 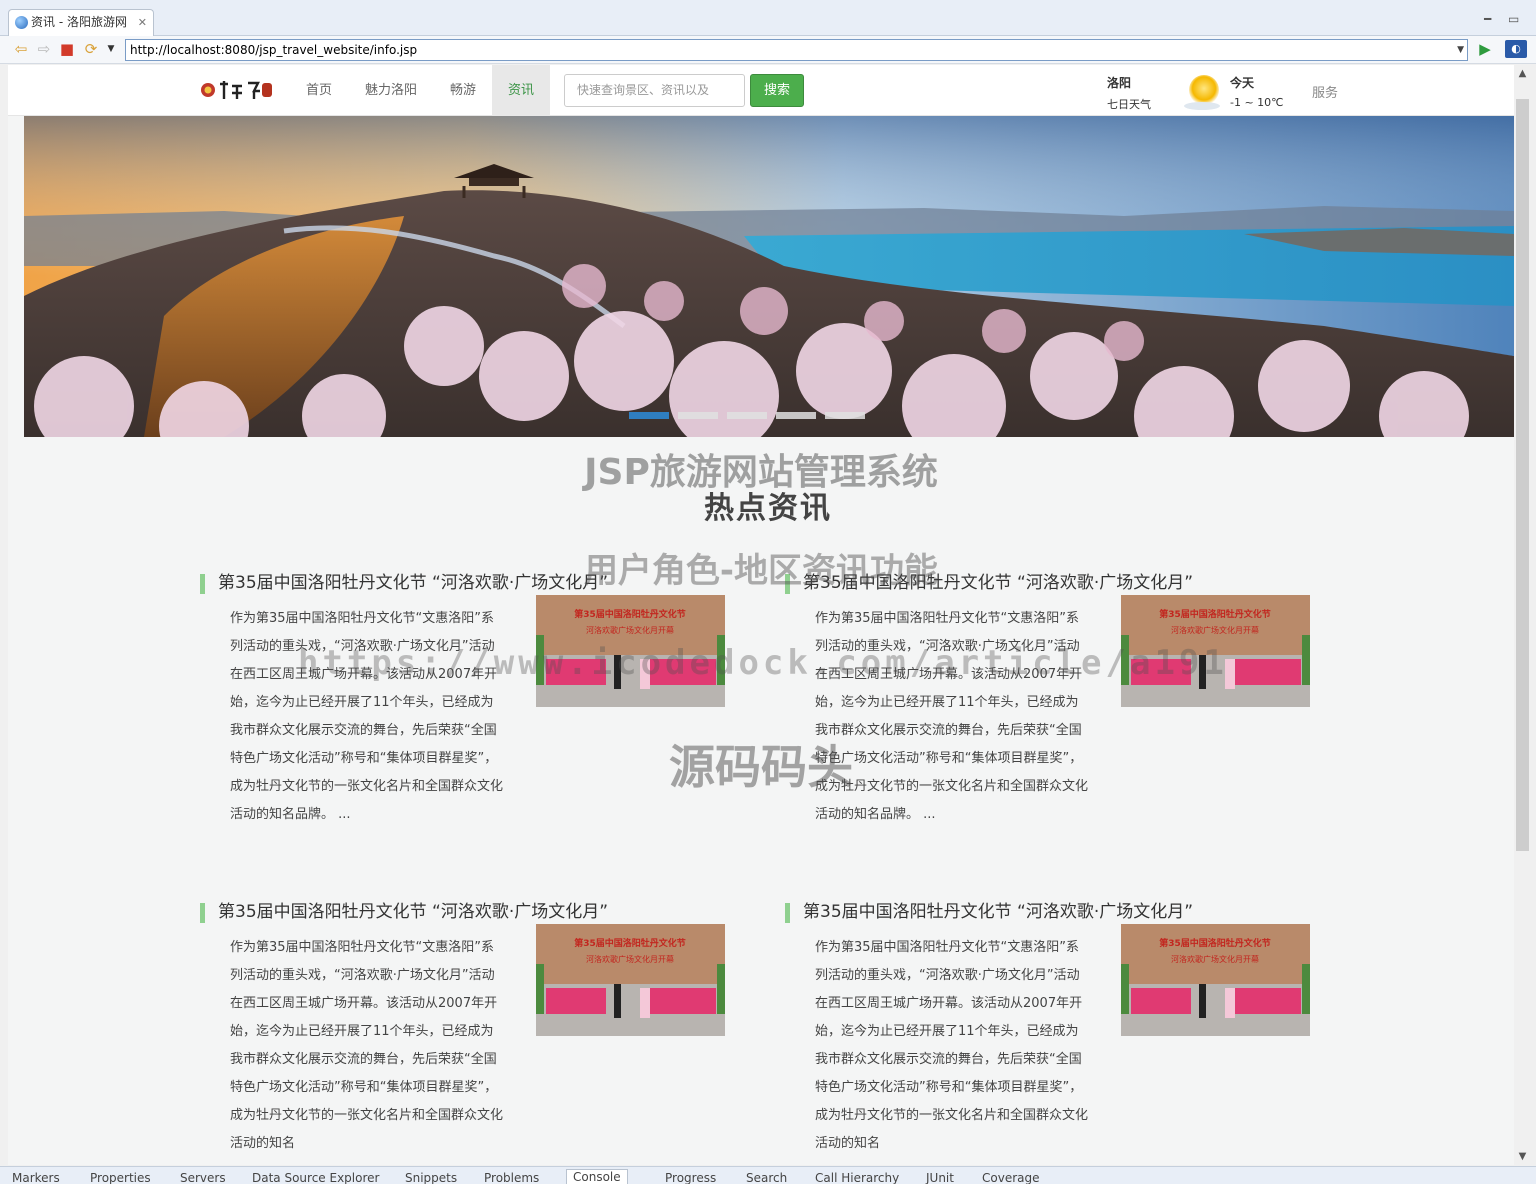 What do you see at coordinates (21, 22) in the screenshot?
I see `globe-icon` at bounding box center [21, 22].